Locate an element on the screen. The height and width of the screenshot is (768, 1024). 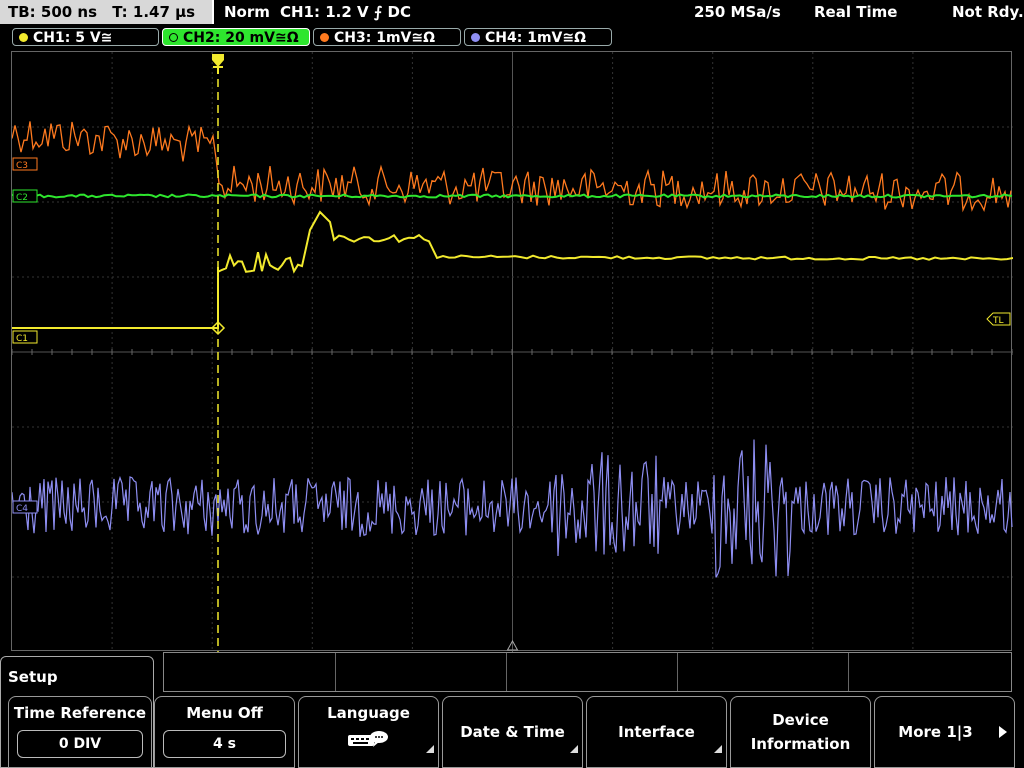
ch1-offset-marker: C1 is located at coordinates (25, 337).